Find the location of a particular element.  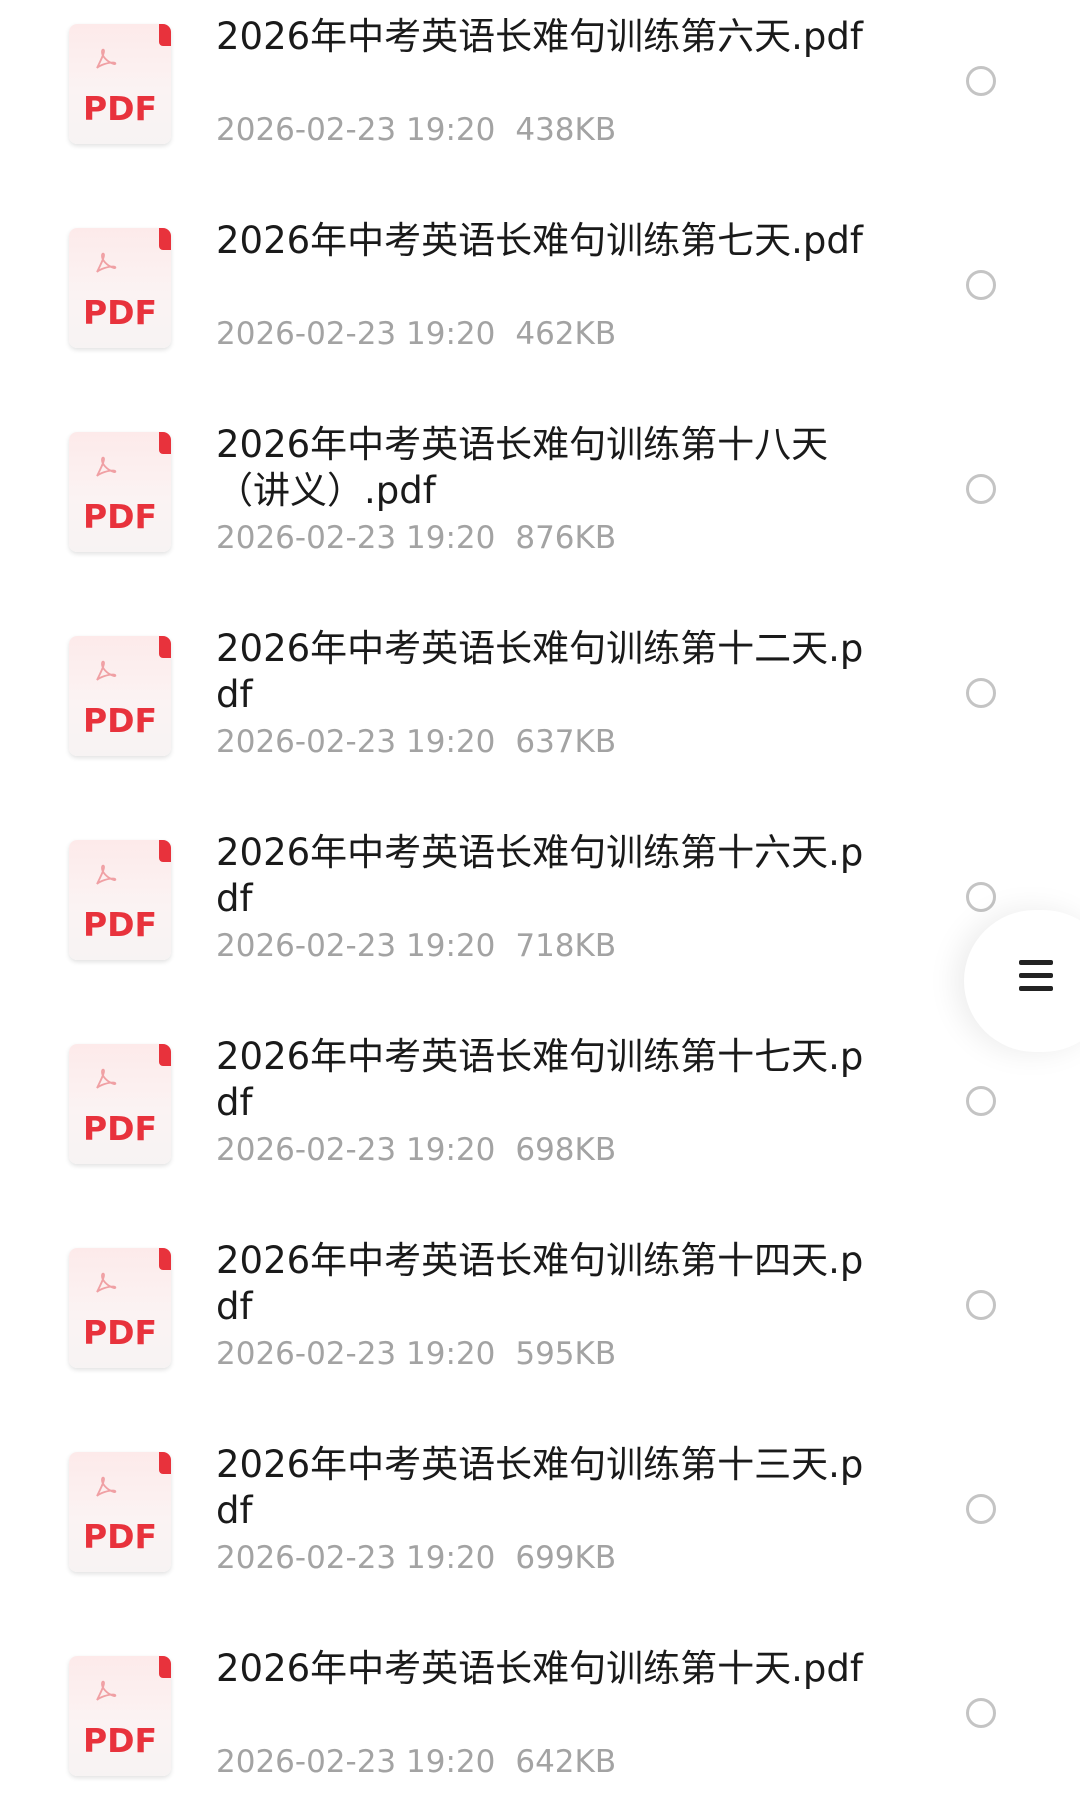

file-name: 2026年中考英语长难句训练第十七天.pdf is located at coordinates (540, 1079).